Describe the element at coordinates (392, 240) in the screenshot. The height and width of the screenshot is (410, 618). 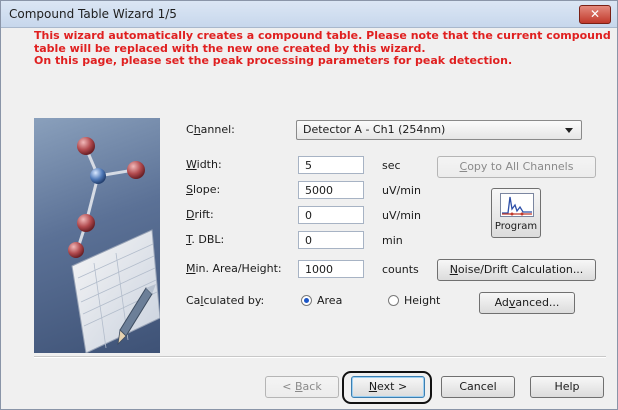
I see `tdbl-unit: min` at that location.